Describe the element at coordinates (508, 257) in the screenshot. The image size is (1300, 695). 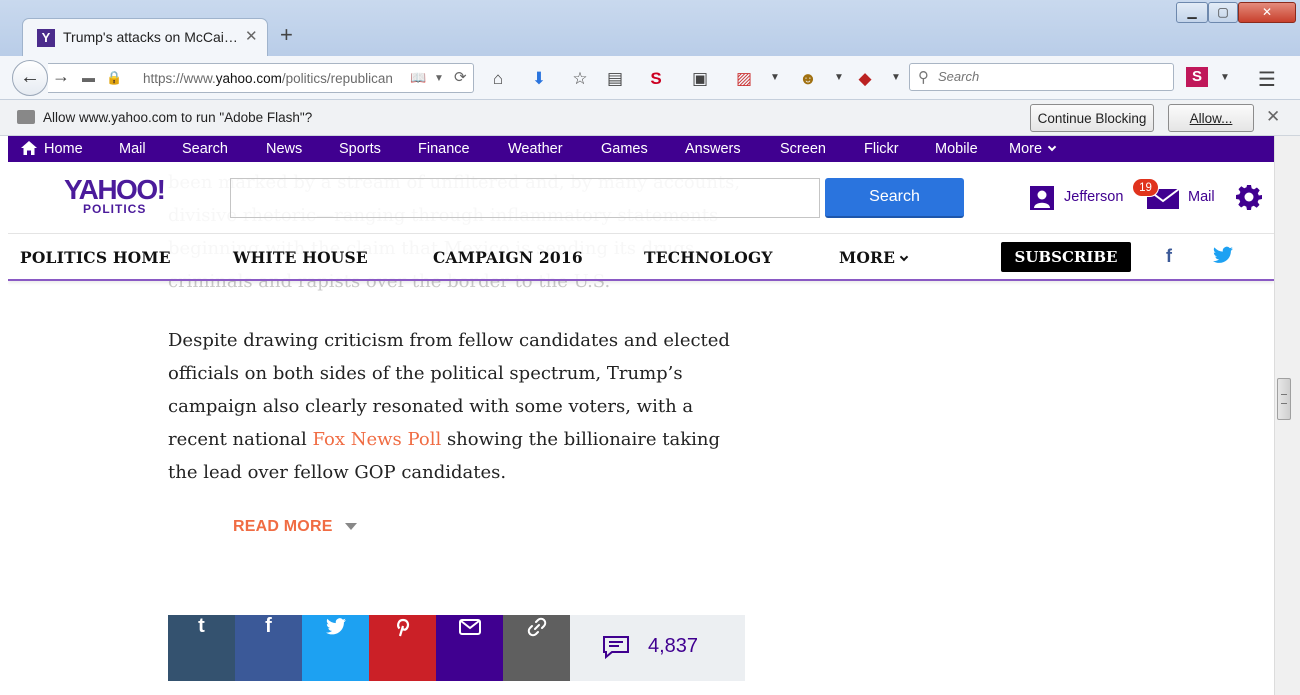
I see `subnav-campaign-2016: CAMPAIGN 2016` at that location.